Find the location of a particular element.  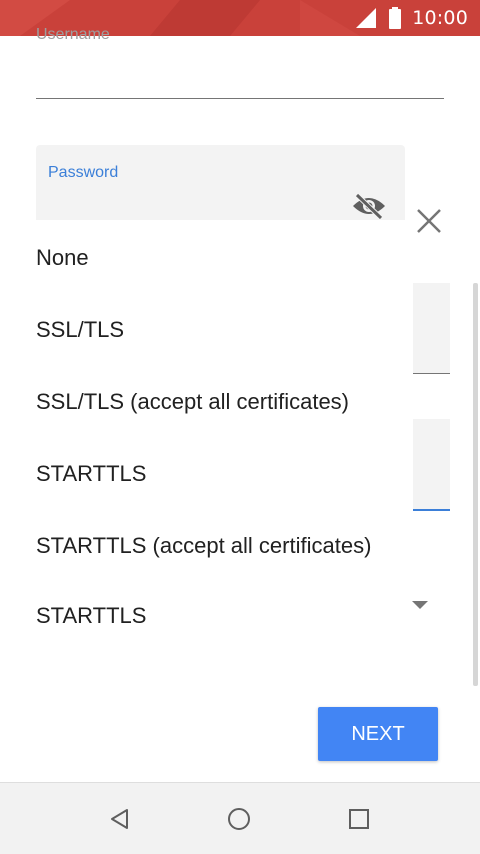

close-icon is located at coordinates (429, 221).